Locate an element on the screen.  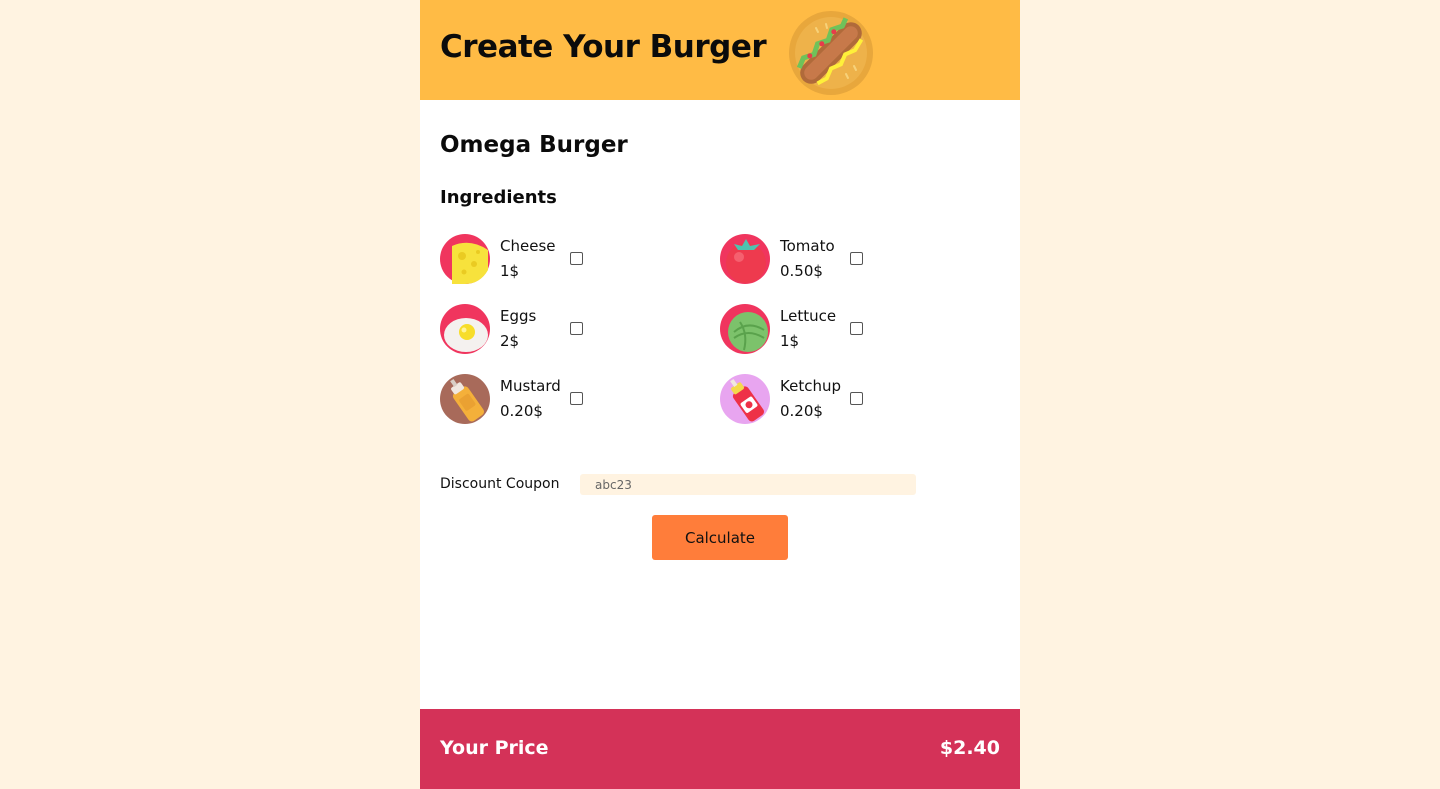
ingredient-ketchup: Ketchup 0.20$ is located at coordinates (820, 400).